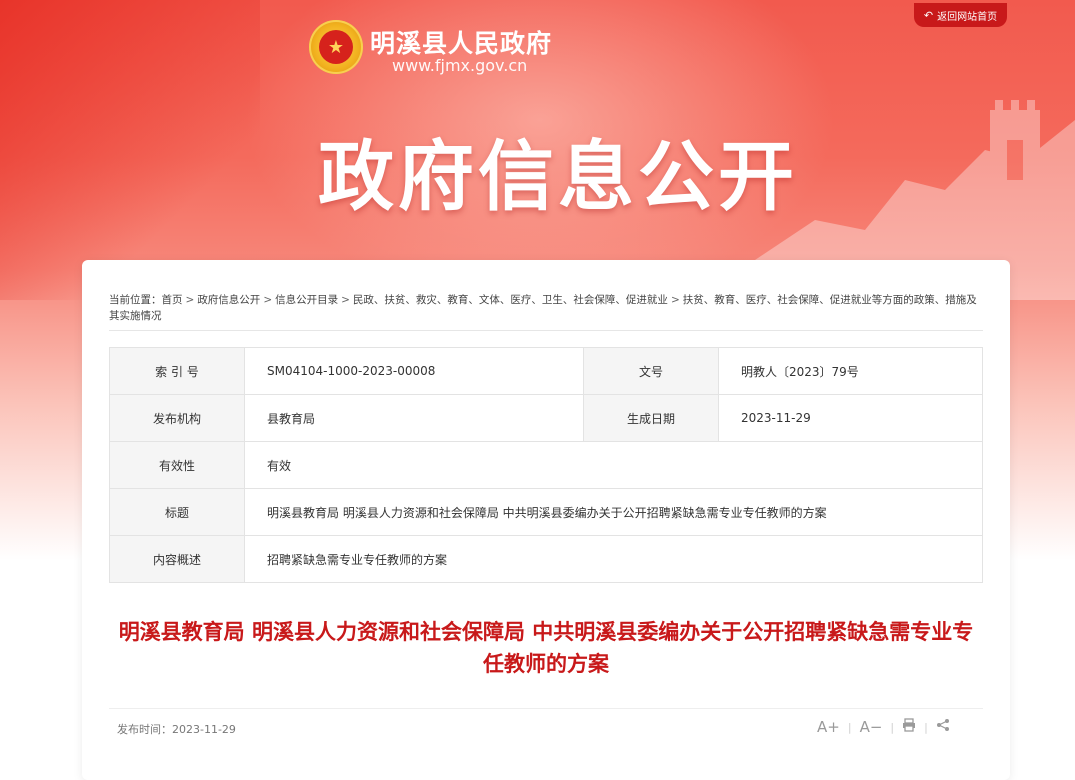  I want to click on banner-title: 政府信息公开, so click(558, 176).